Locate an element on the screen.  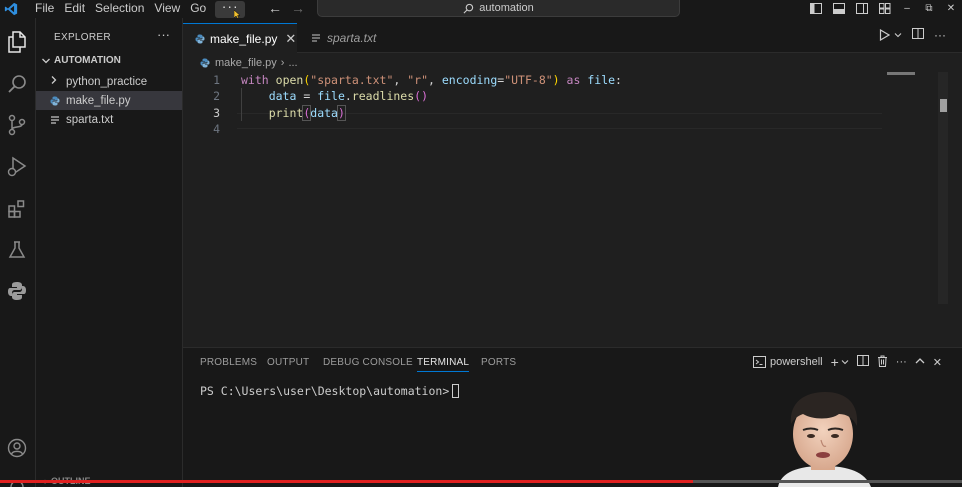
tab-sparta-txt: sparta.txt is located at coordinates (347, 38).